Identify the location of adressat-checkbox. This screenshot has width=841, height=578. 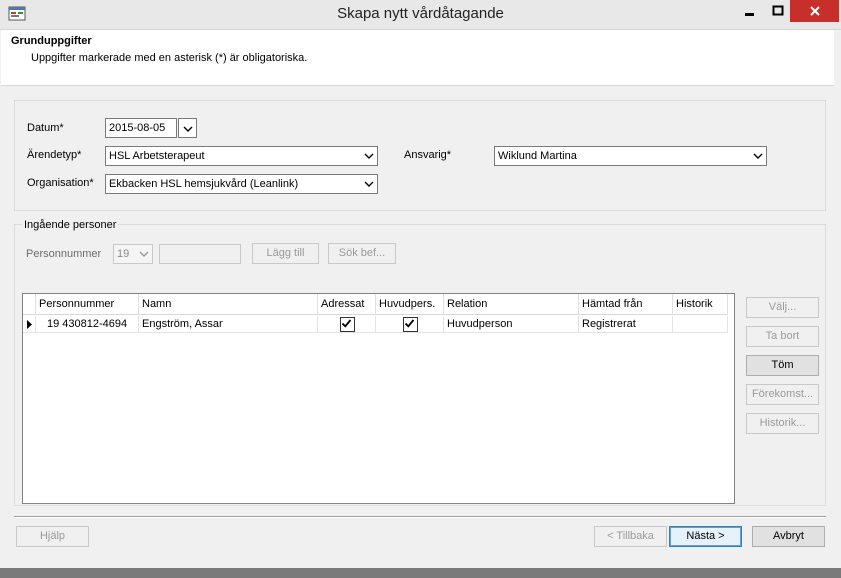
(347, 324).